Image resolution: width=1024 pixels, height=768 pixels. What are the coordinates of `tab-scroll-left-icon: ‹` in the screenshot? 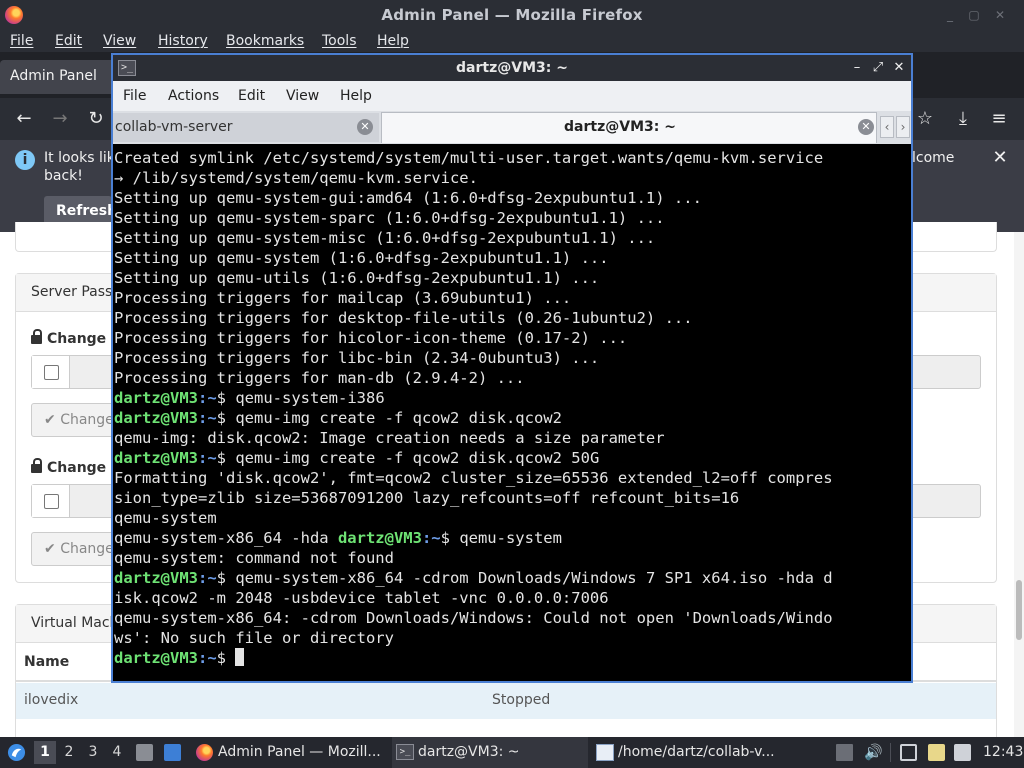 It's located at (887, 127).